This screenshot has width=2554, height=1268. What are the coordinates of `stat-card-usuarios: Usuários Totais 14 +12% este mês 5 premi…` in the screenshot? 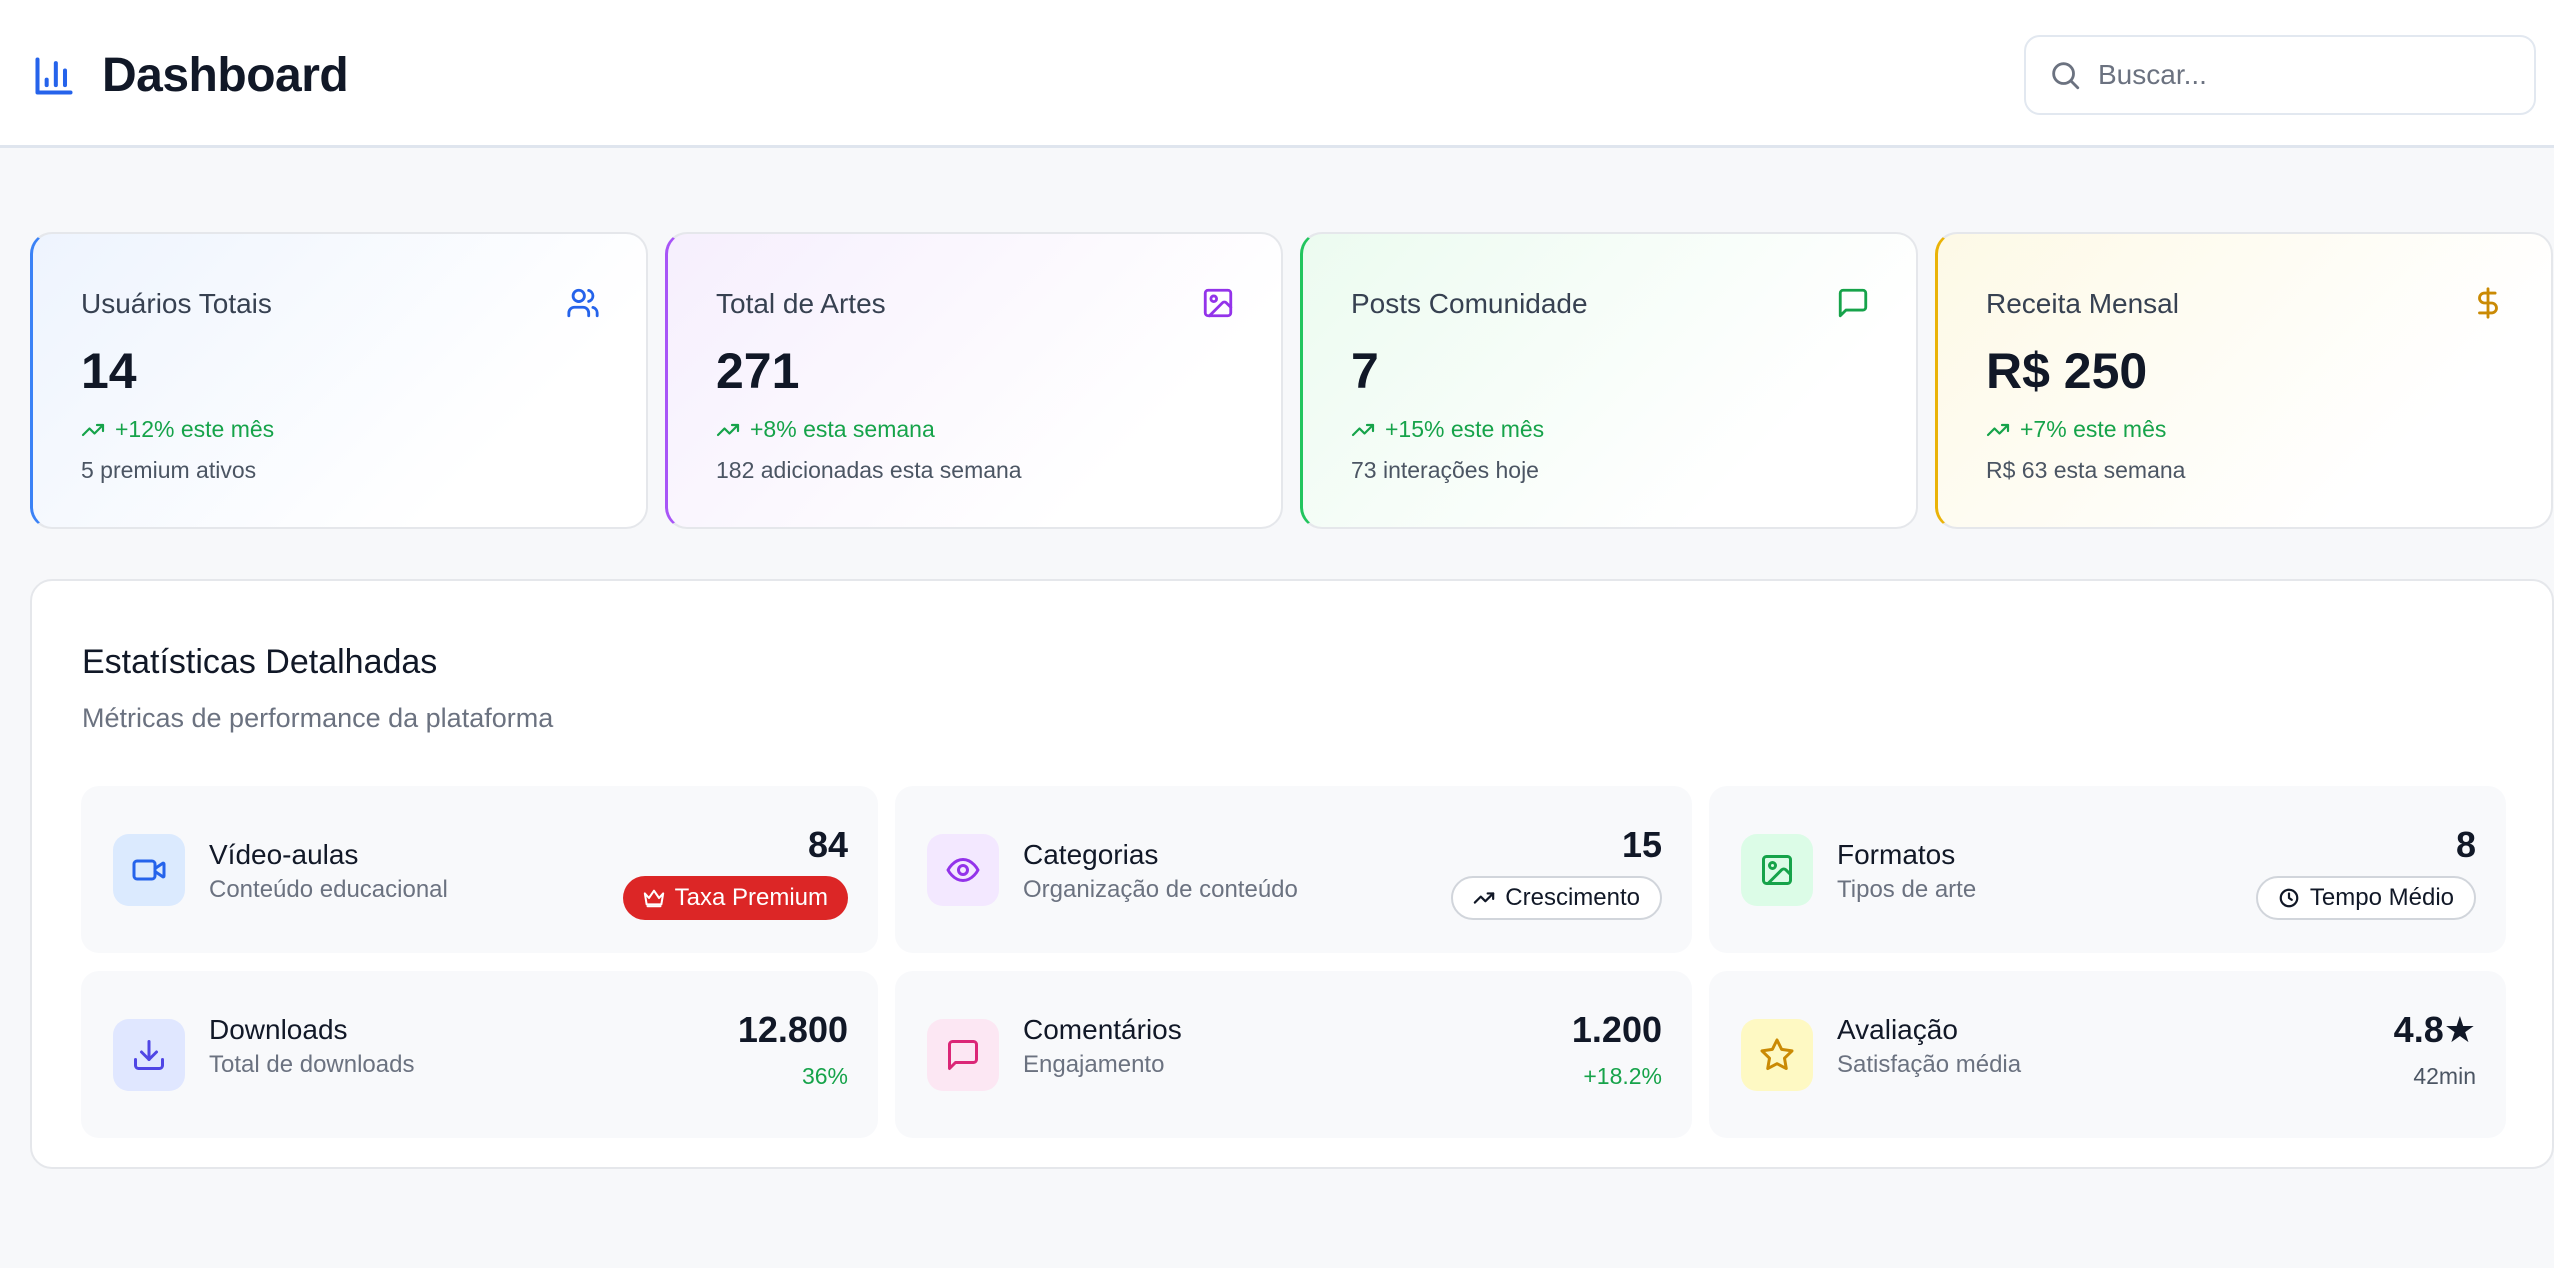 It's located at (339, 380).